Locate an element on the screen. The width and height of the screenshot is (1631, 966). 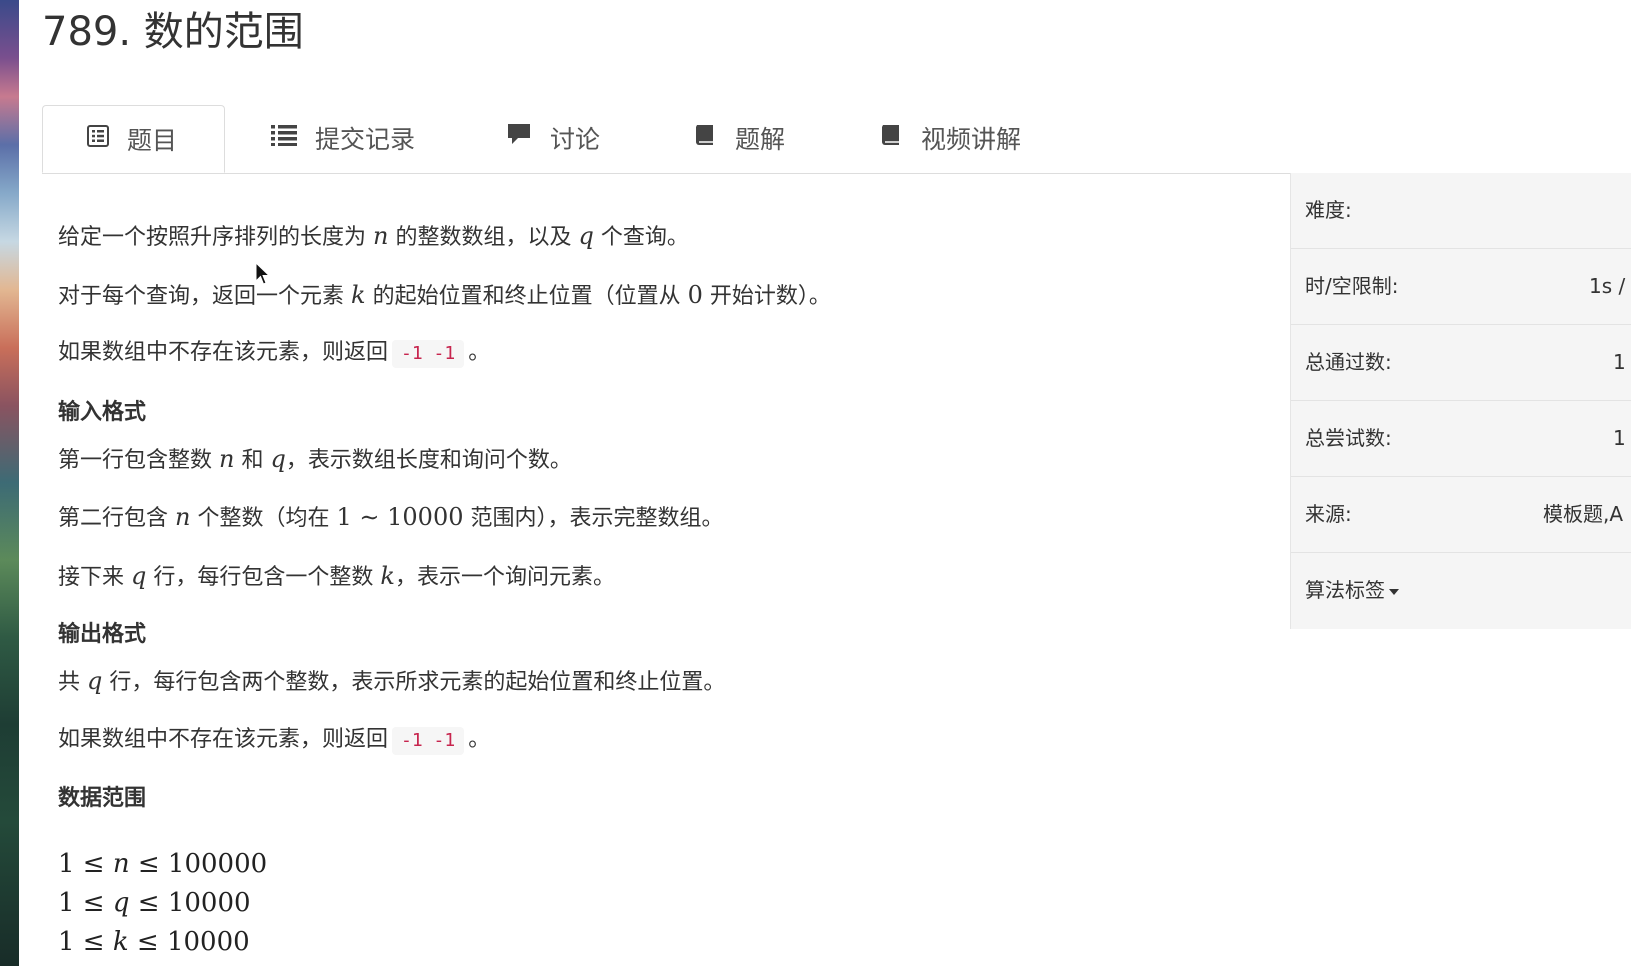
tab-discussion: 讨论 is located at coordinates (553, 139).